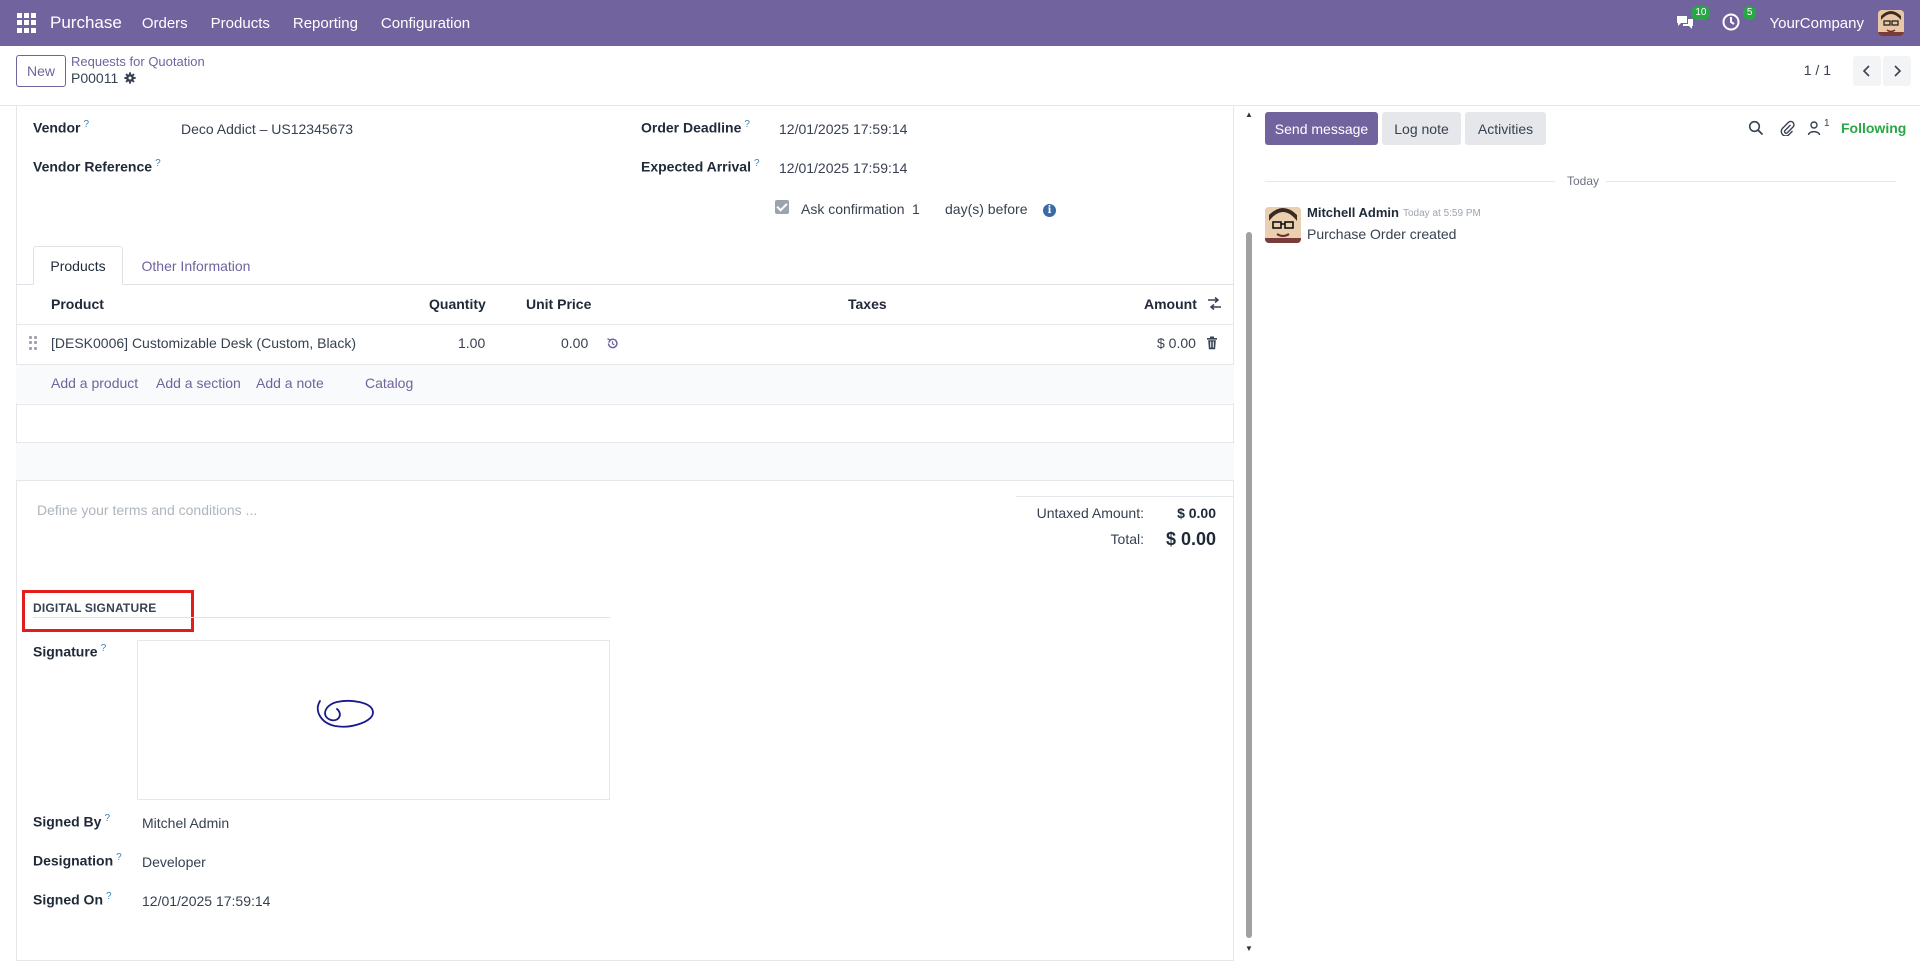  I want to click on signed-on-label-text: Signed On, so click(68, 899).